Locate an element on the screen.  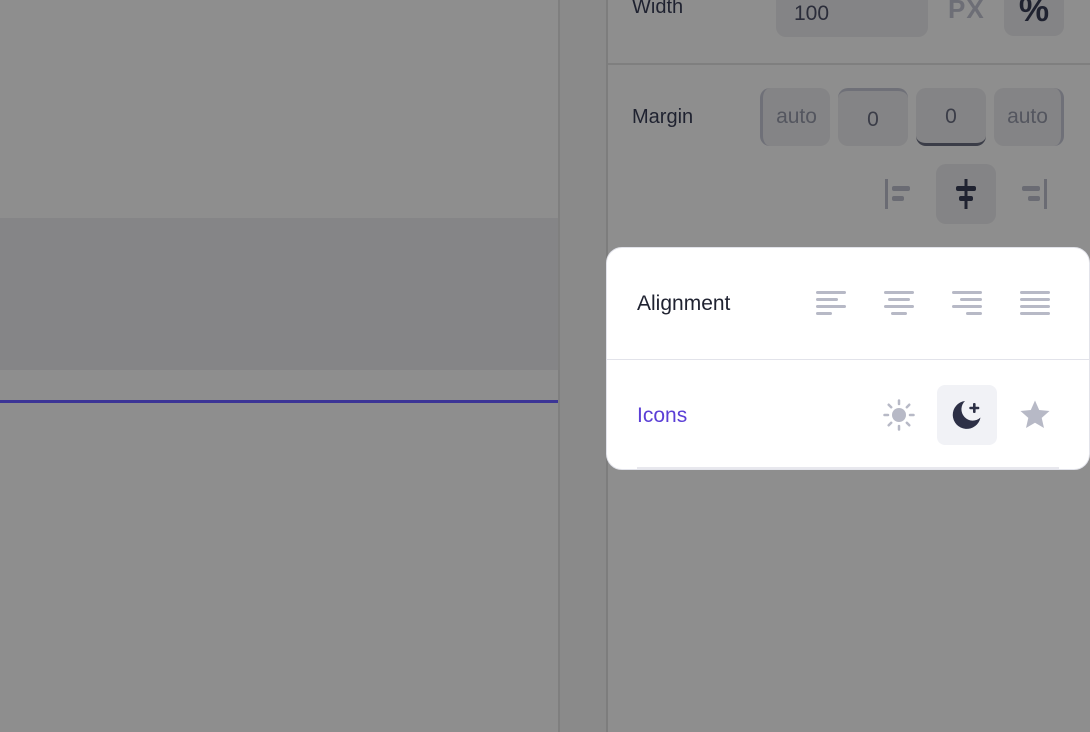
margin-right-input: auto is located at coordinates (1029, 117).